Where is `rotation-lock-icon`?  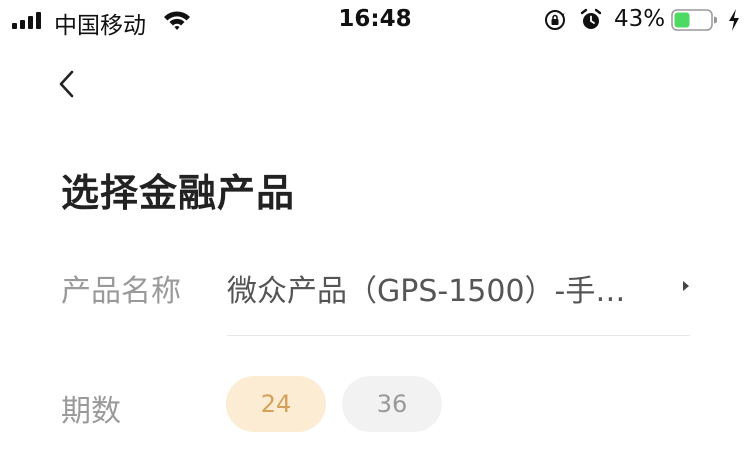
rotation-lock-icon is located at coordinates (555, 20).